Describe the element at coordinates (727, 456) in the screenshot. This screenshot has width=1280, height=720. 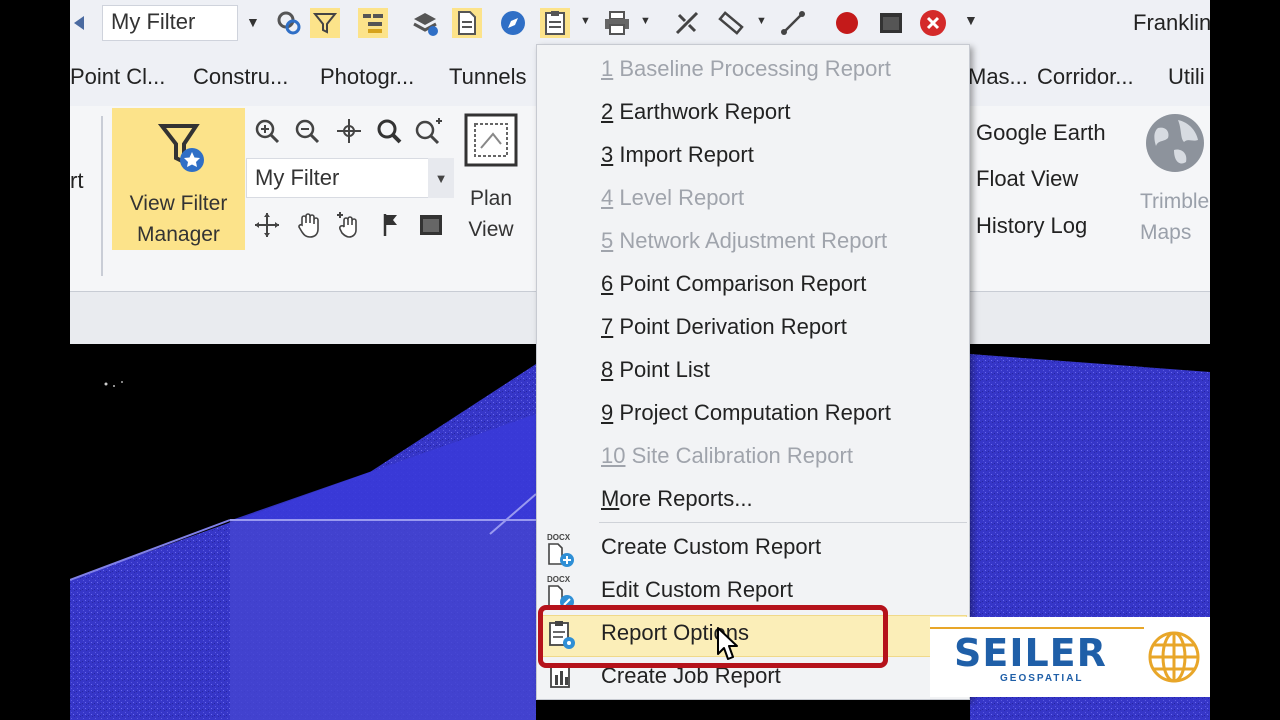
I see `menu-item-site-calibration-report: 10 Site Calibration Report` at that location.